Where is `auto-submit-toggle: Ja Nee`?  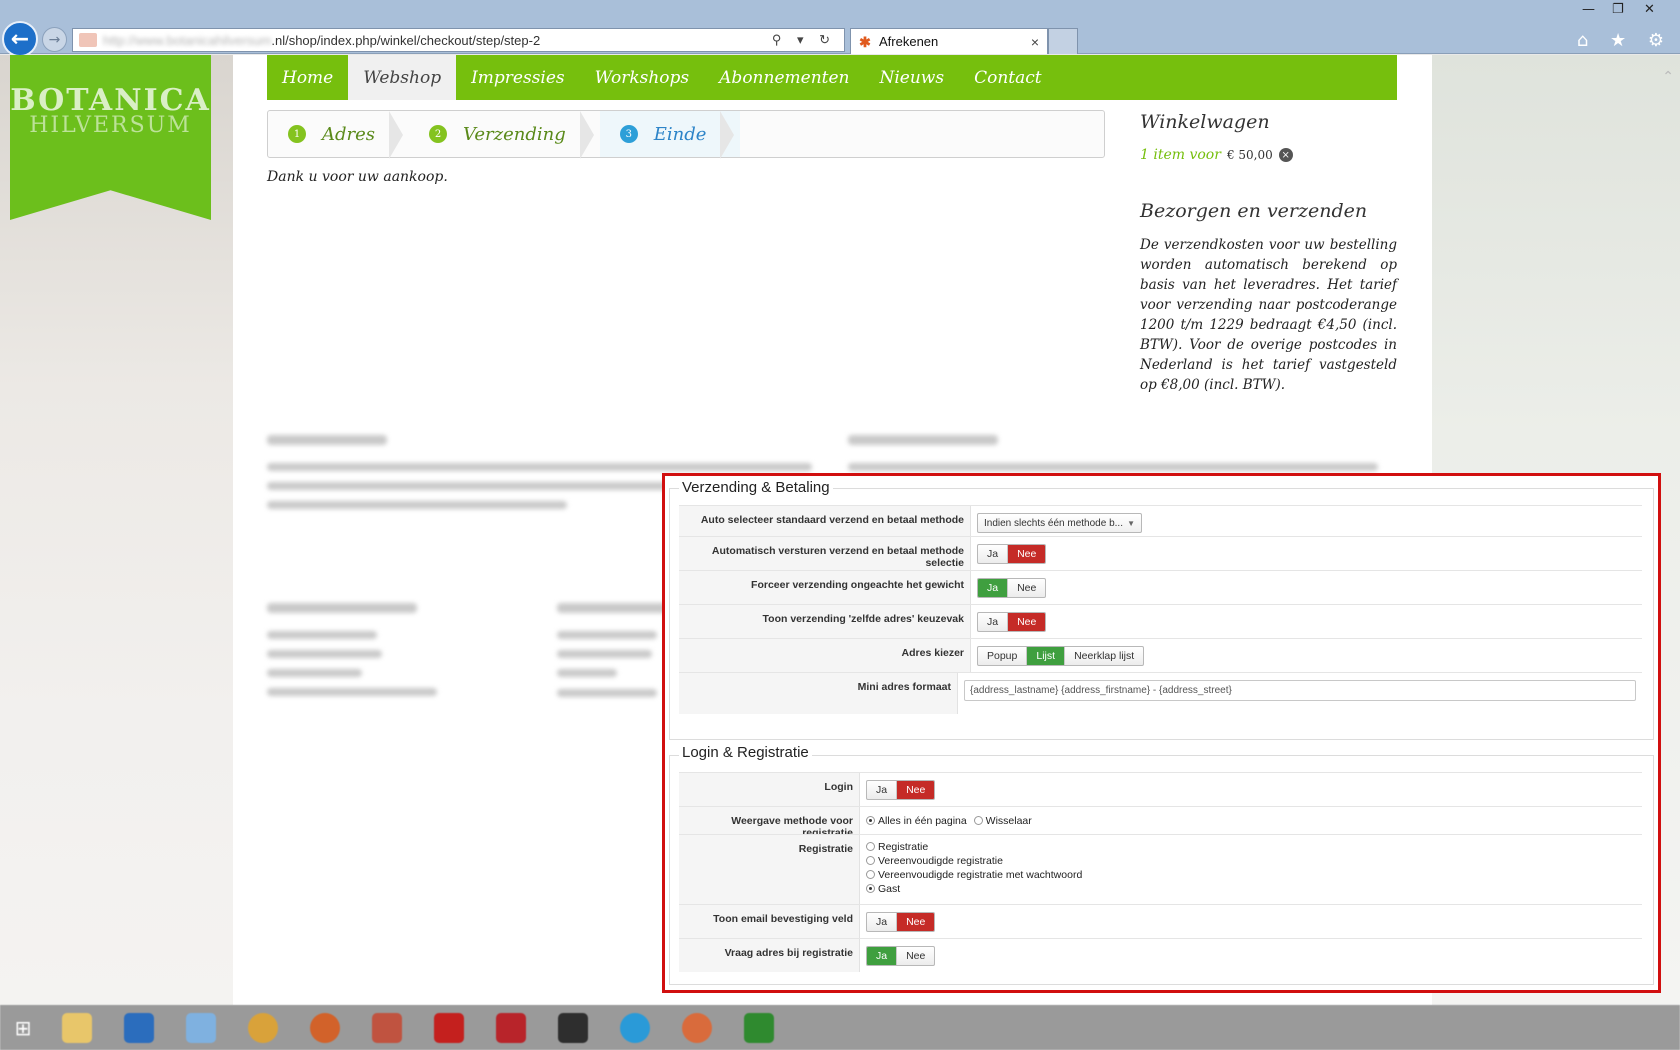
auto-submit-toggle: Ja Nee is located at coordinates (1012, 554).